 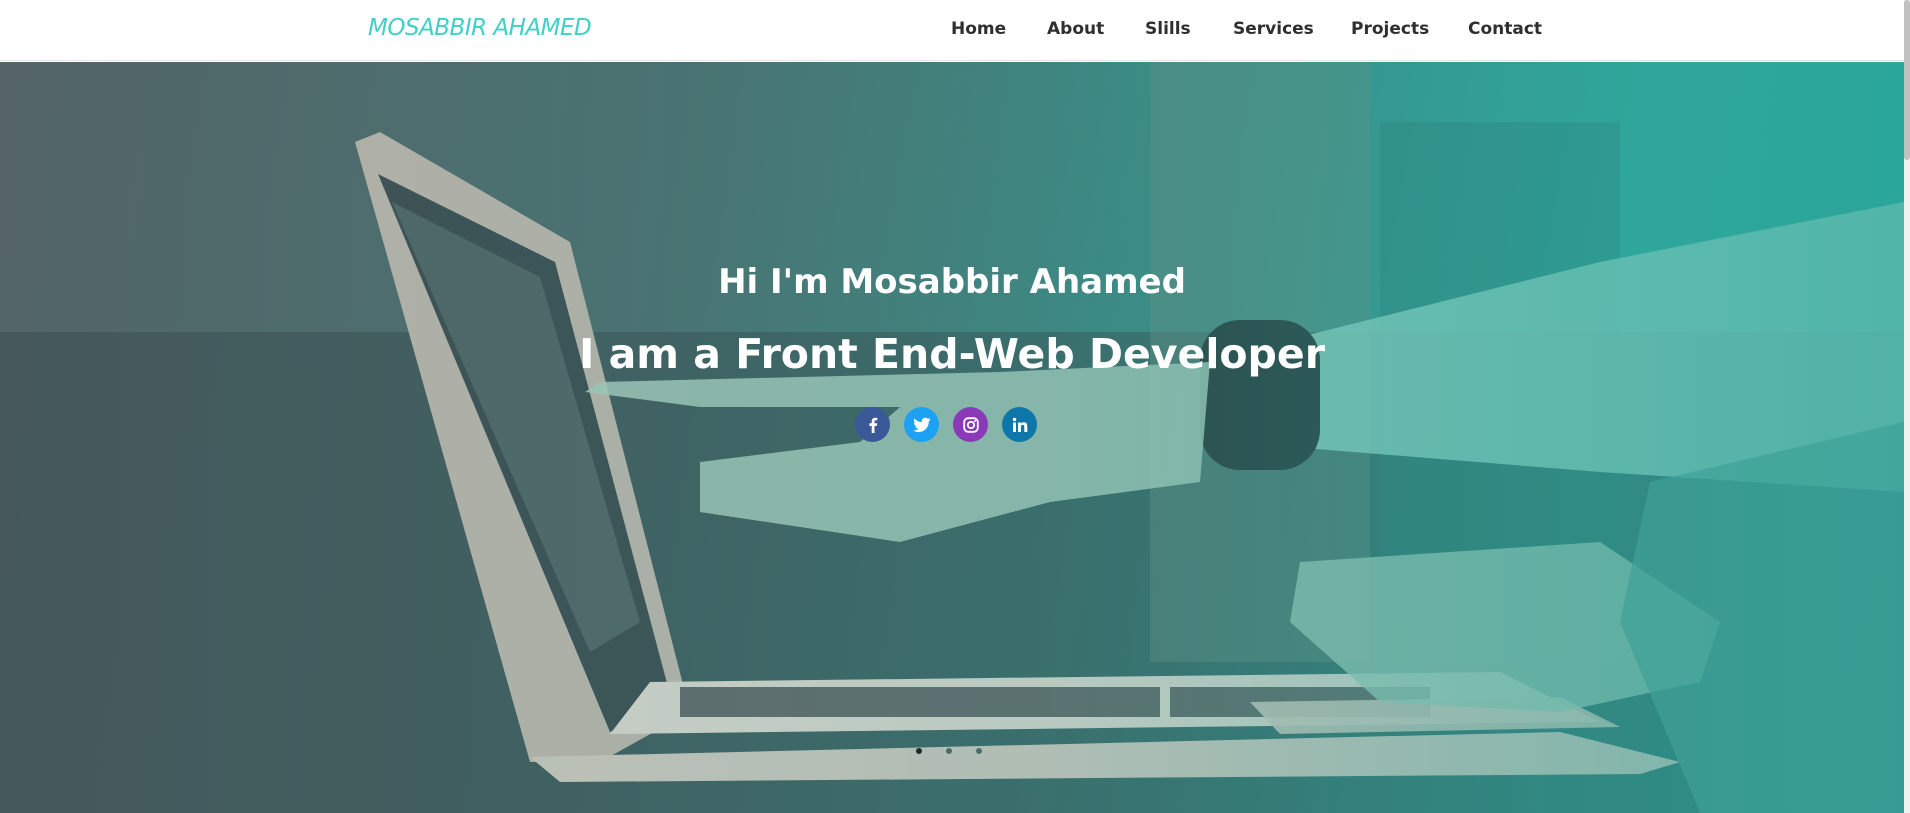 What do you see at coordinates (952, 354) in the screenshot?
I see `hero-subtitle: I am a Front End-Web Developer` at bounding box center [952, 354].